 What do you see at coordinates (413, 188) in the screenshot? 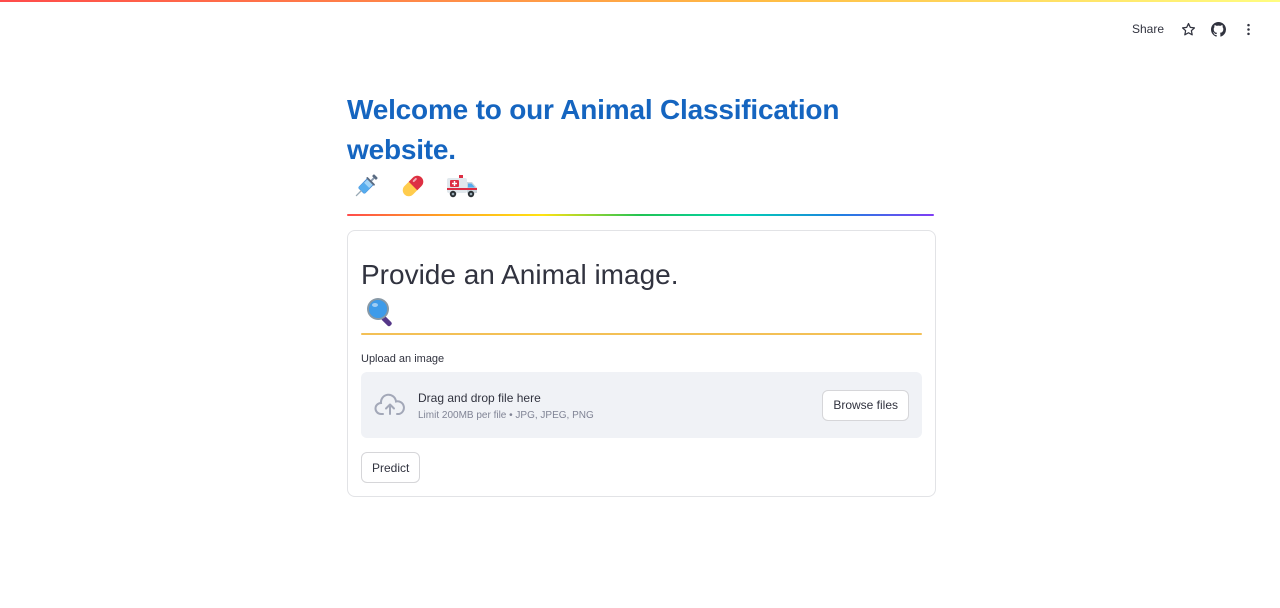
I see `pill-icon` at bounding box center [413, 188].